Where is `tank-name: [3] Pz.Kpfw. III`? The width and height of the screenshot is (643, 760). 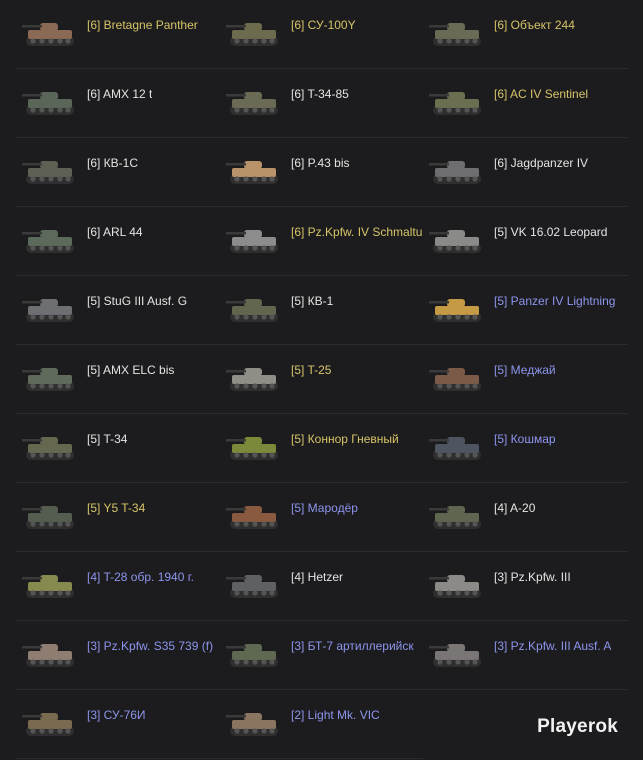
tank-name: [3] Pz.Kpfw. III is located at coordinates (532, 577).